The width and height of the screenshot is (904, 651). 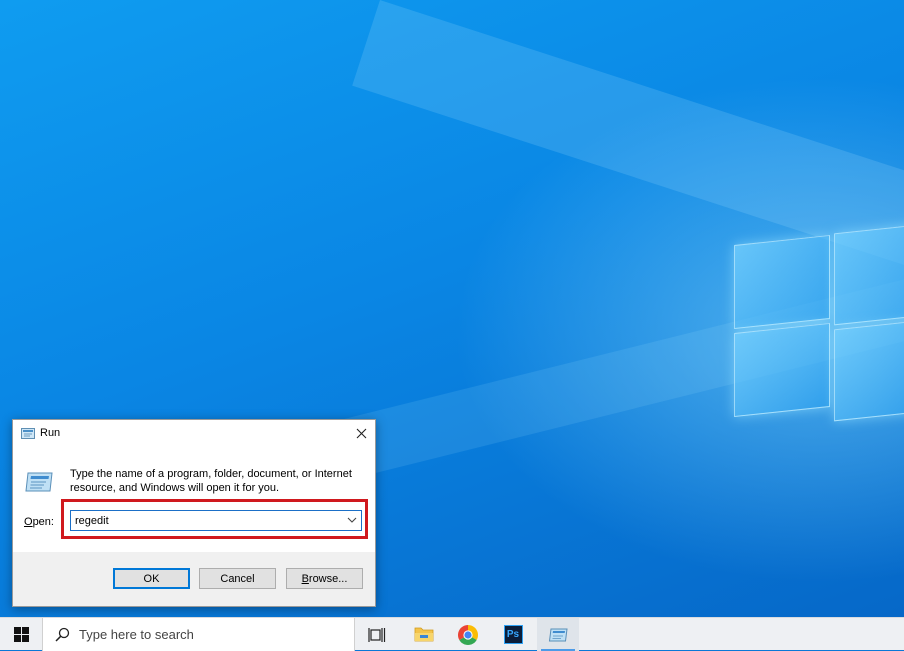 What do you see at coordinates (136, 634) in the screenshot?
I see `search-placeholder: Type here to search` at bounding box center [136, 634].